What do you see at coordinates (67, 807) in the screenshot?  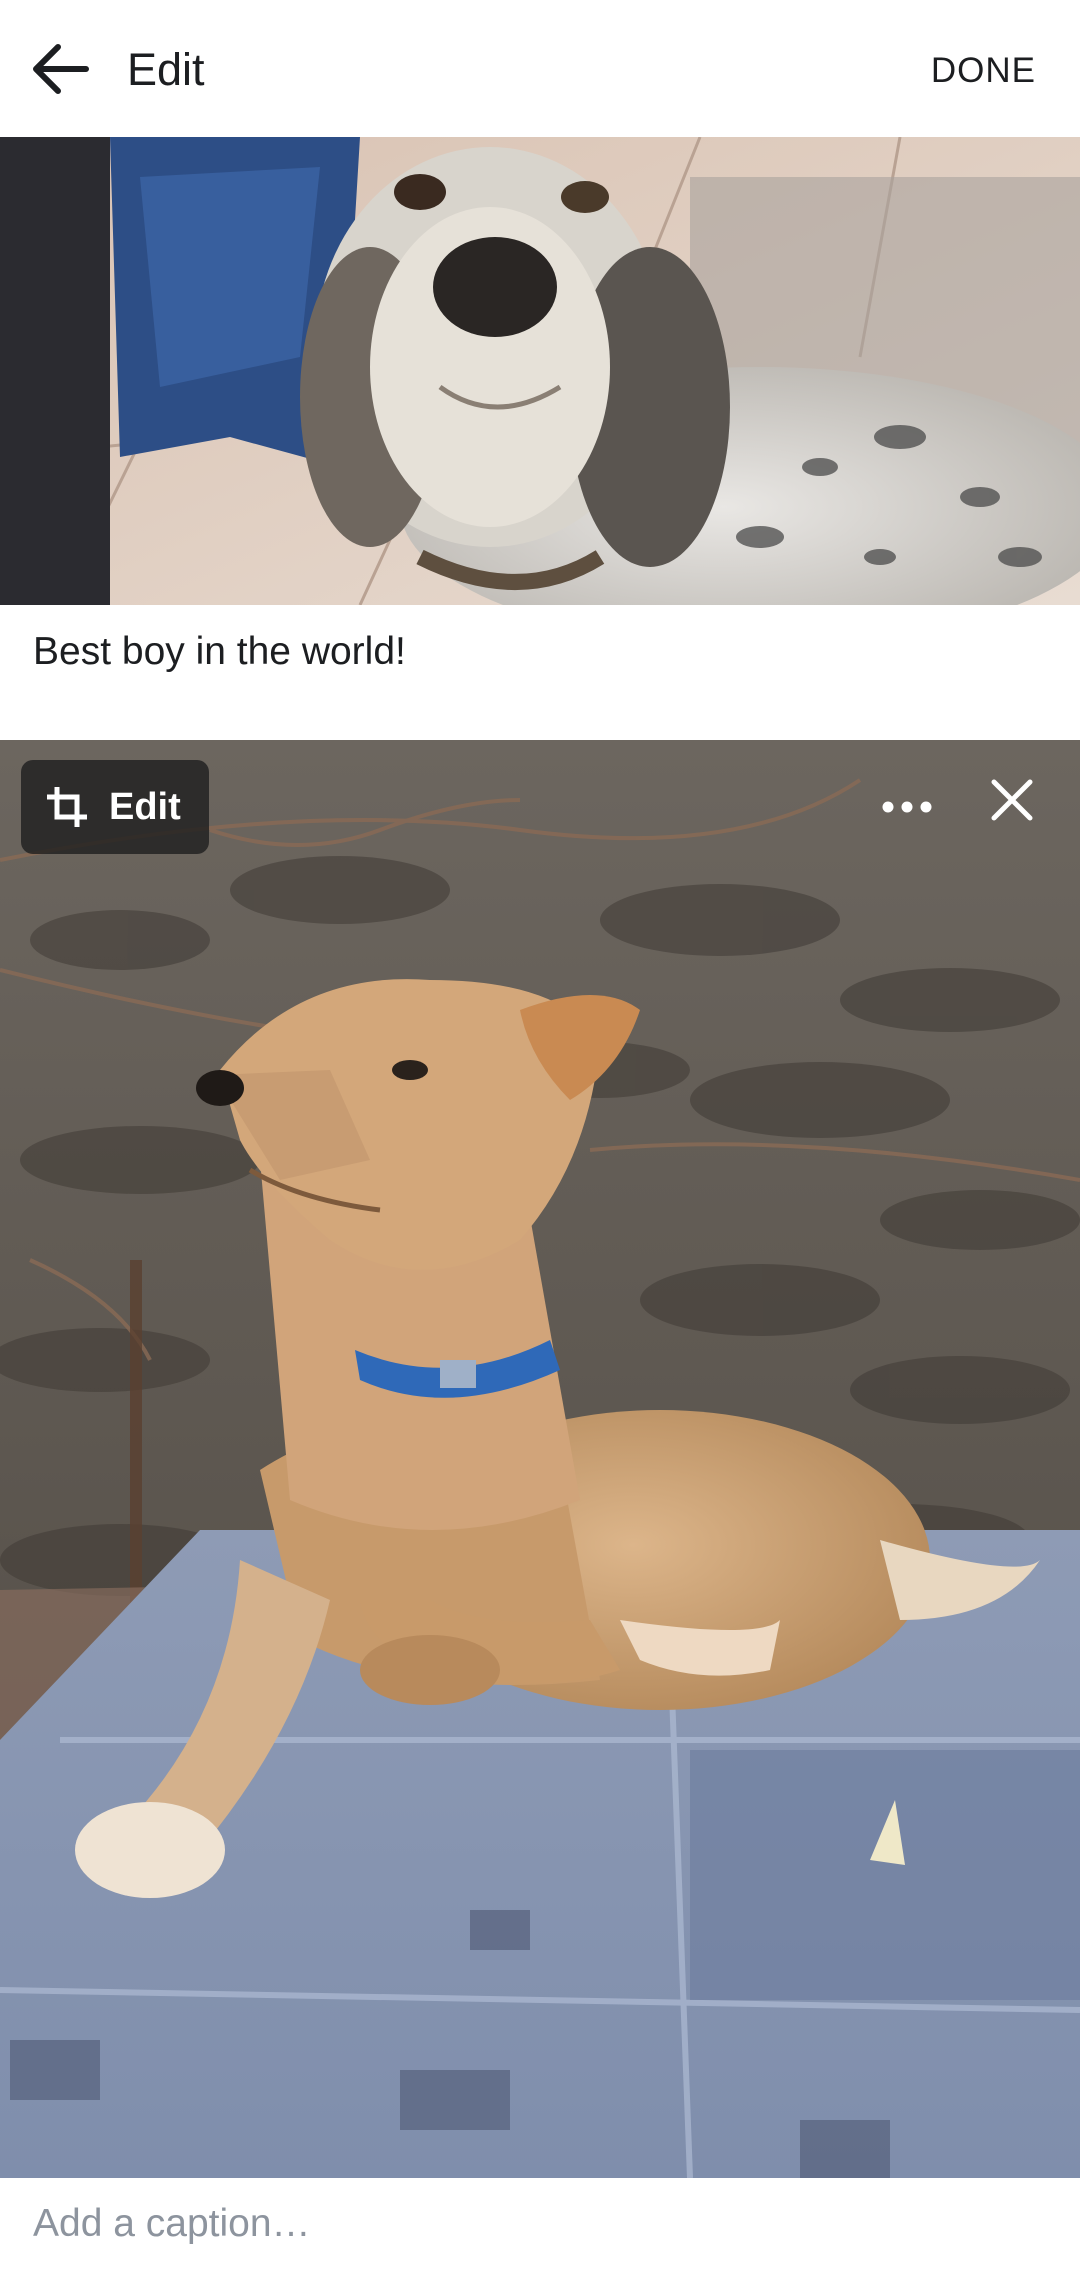 I see `crop-icon` at bounding box center [67, 807].